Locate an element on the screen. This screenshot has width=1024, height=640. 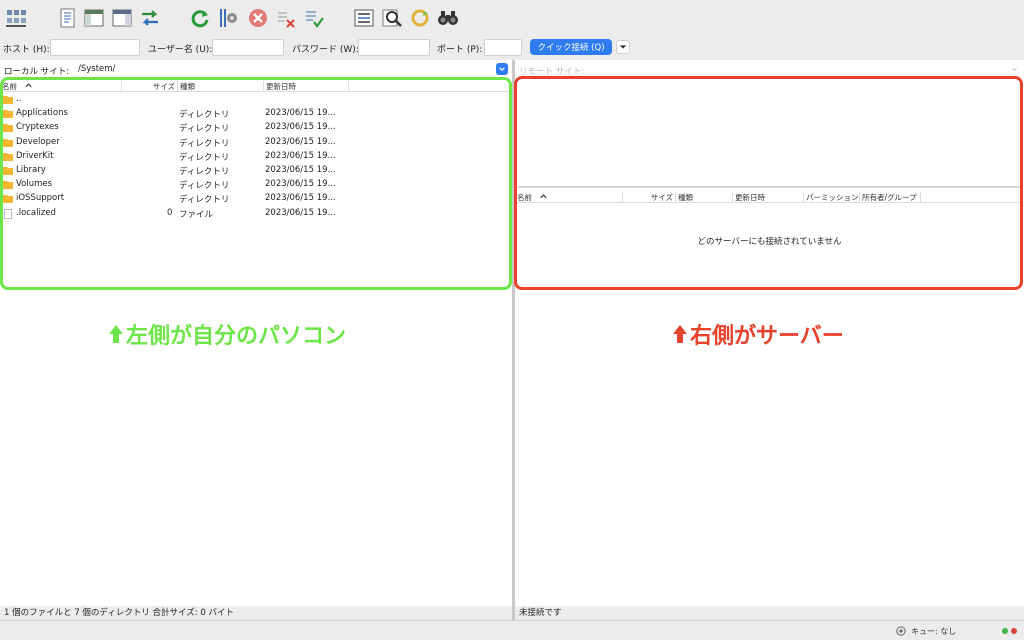
search-icon is located at coordinates (448, 18).